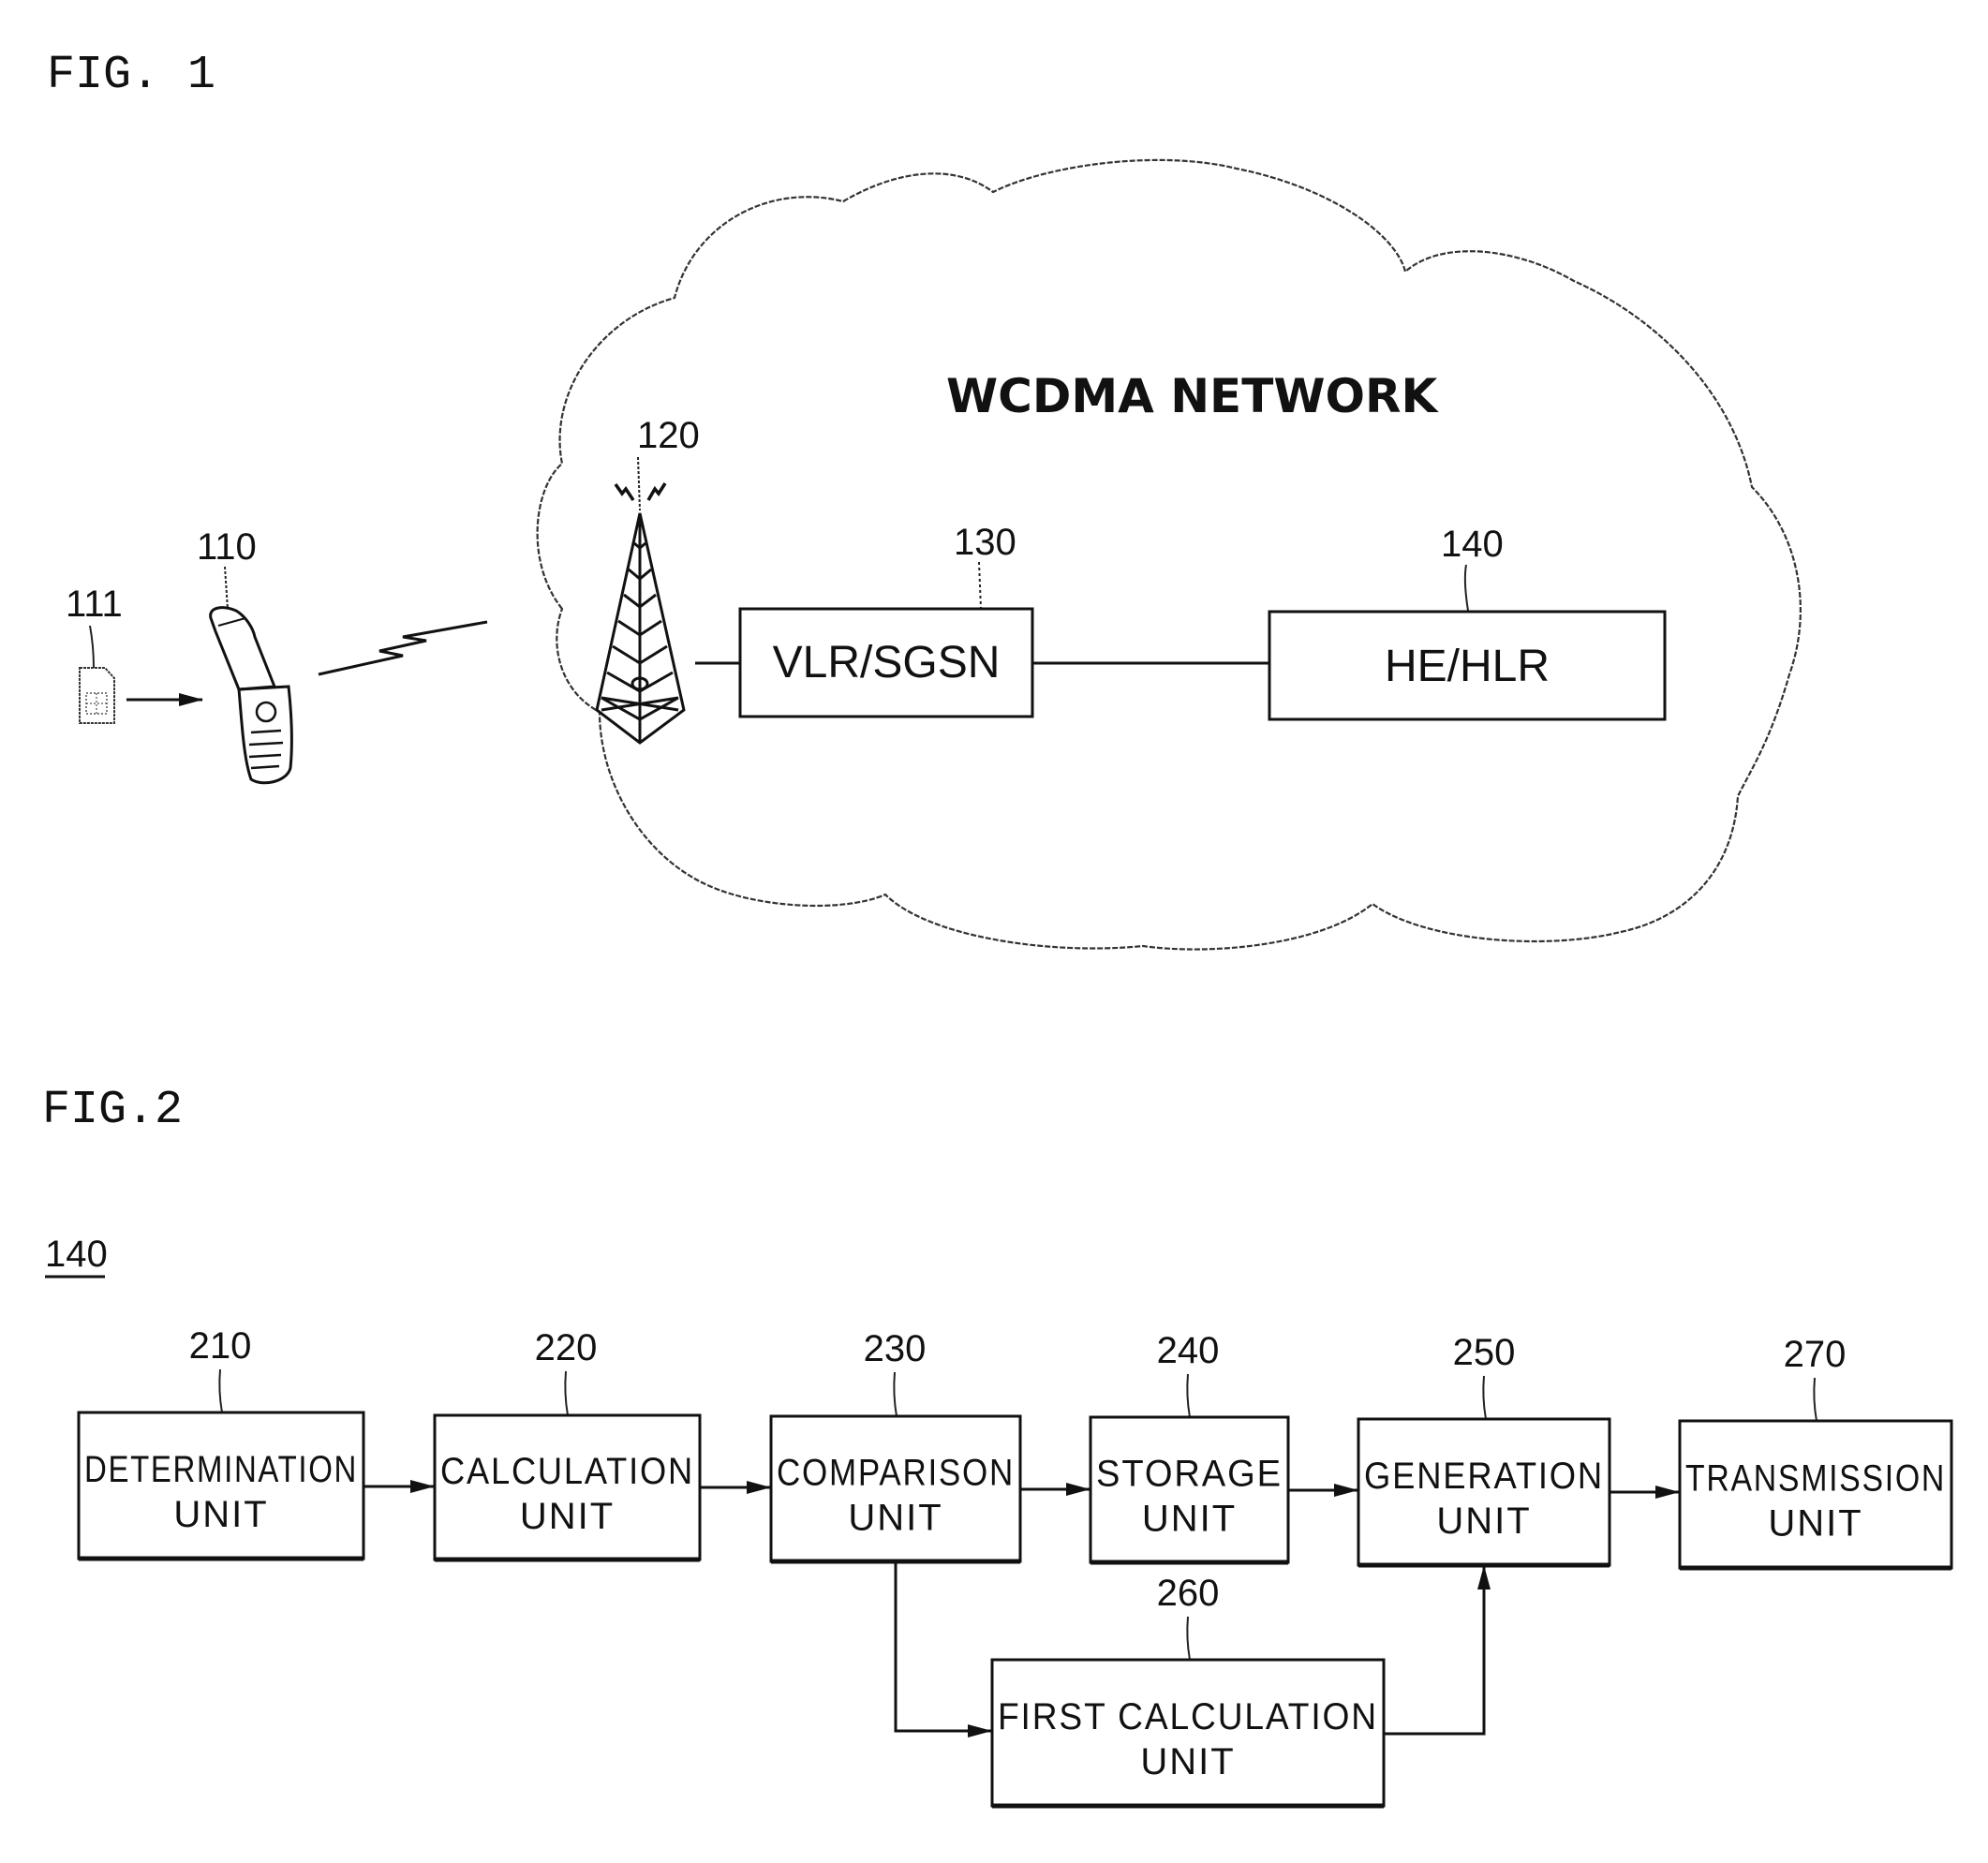 The image size is (1988, 1863). I want to click on generation-label-line1: GENERATION, so click(1484, 1477).